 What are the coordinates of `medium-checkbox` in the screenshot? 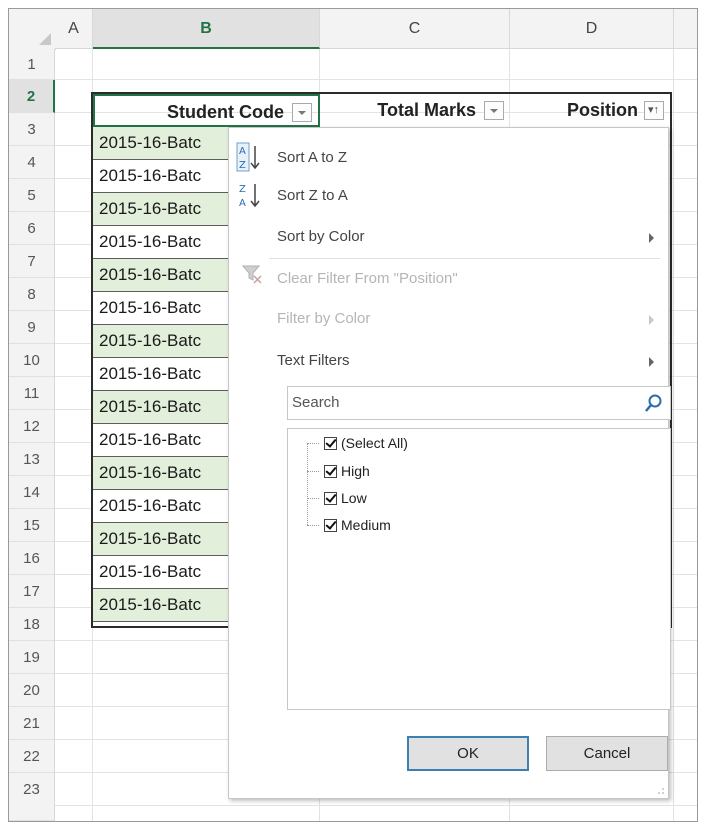 It's located at (330, 525).